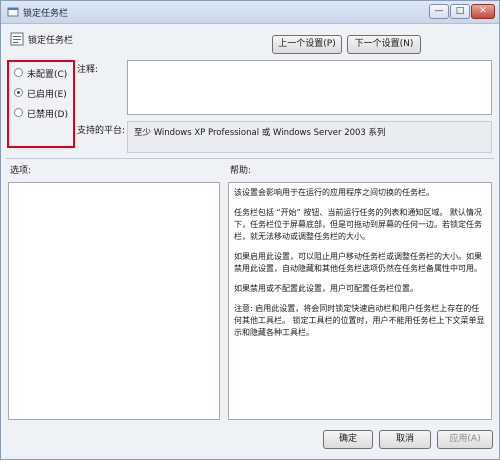 This screenshot has height=460, width=500. I want to click on title-bar: 锁定任务栏 — □ ✕, so click(250, 12).